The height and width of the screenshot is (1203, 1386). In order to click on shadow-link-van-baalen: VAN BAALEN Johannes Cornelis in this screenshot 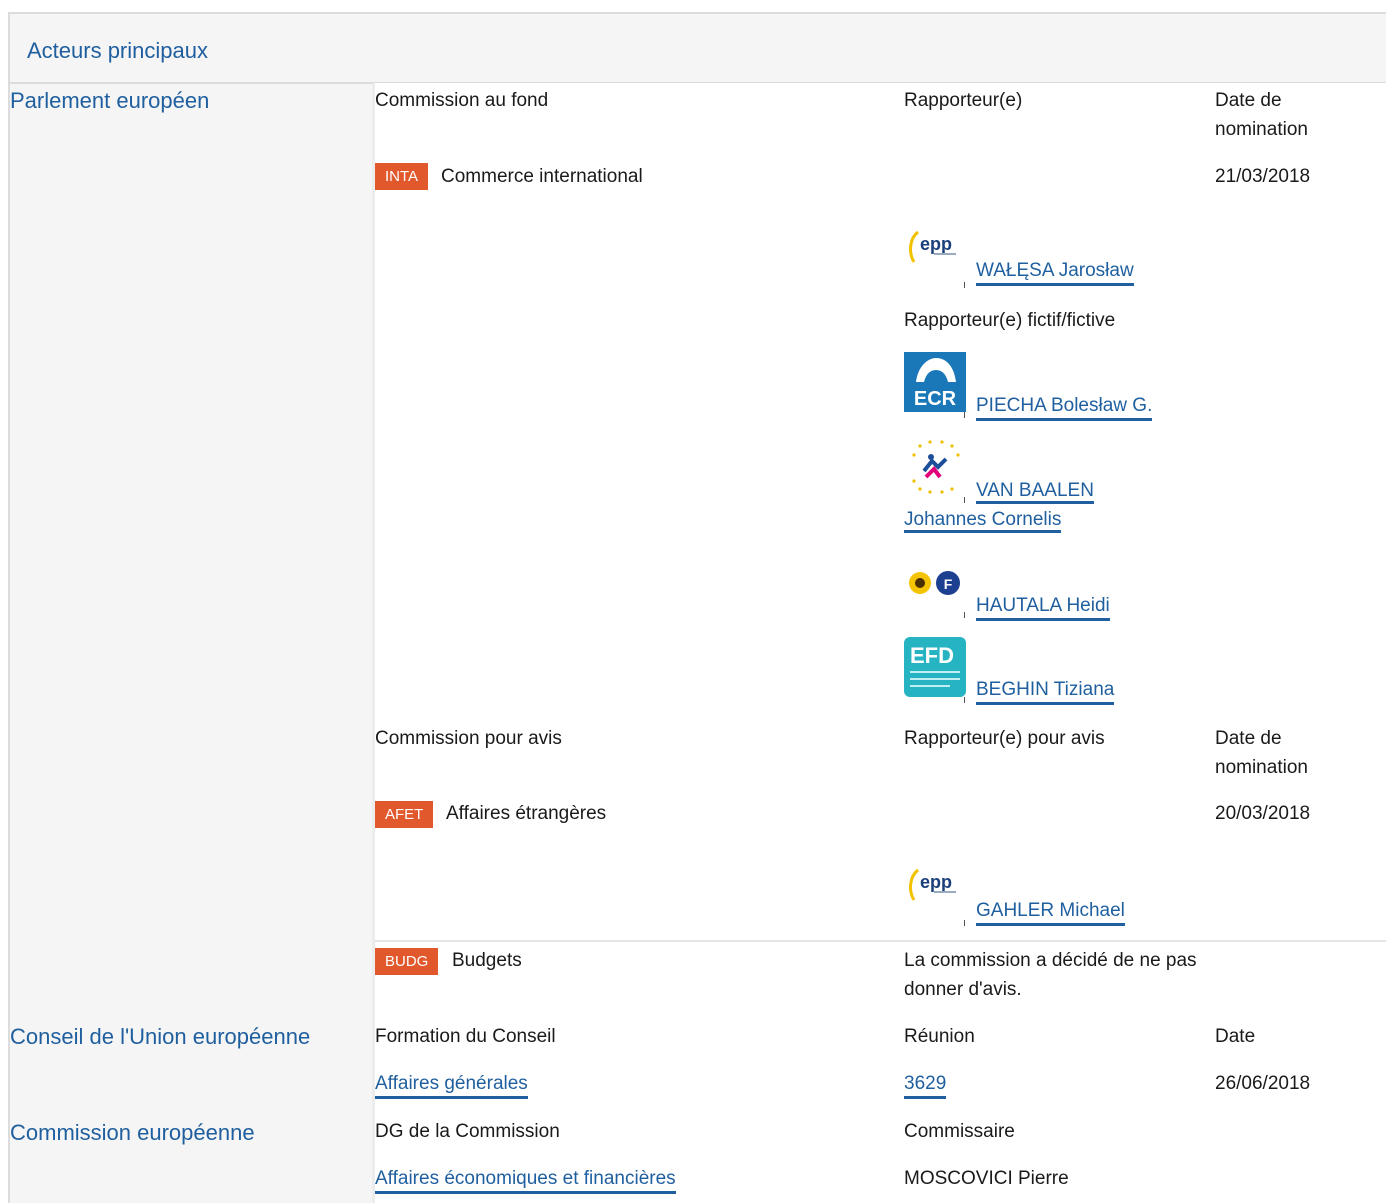, I will do `click(1019, 505)`.